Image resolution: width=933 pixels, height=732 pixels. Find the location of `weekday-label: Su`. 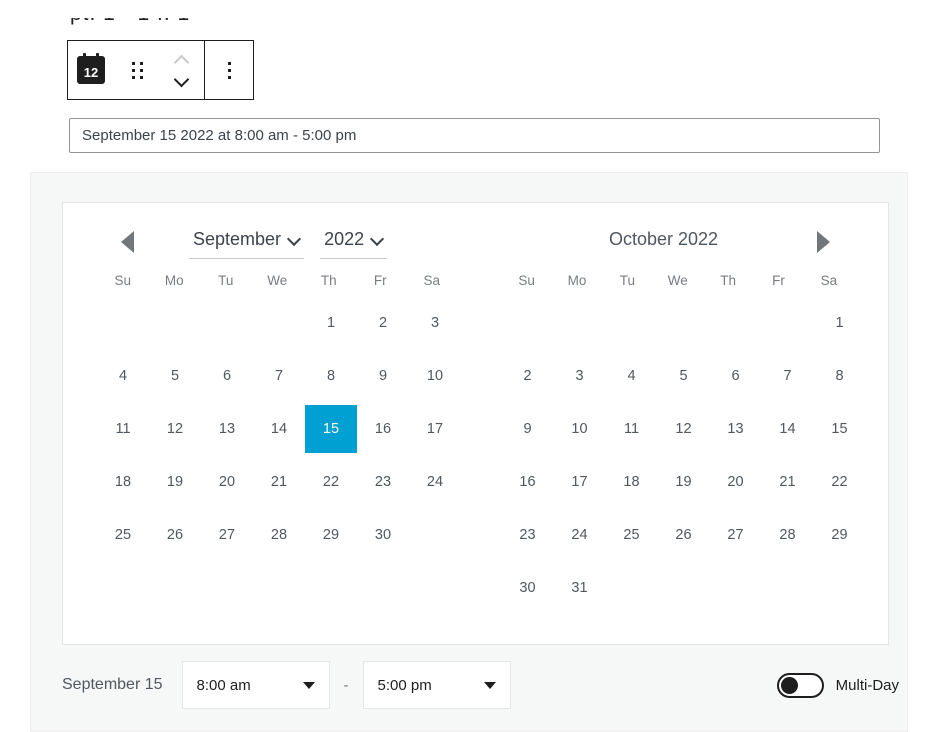

weekday-label: Su is located at coordinates (122, 280).